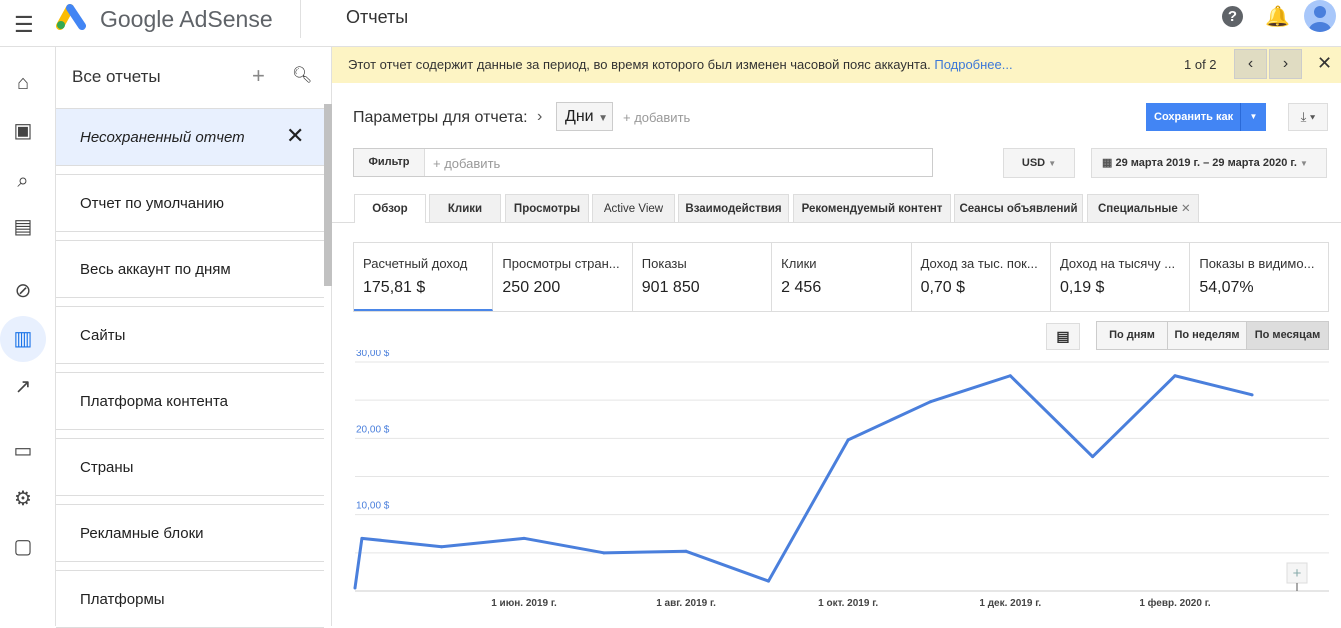  Describe the element at coordinates (703, 277) in the screenshot. I see `metric-card-impressions: Показы 901 850` at that location.